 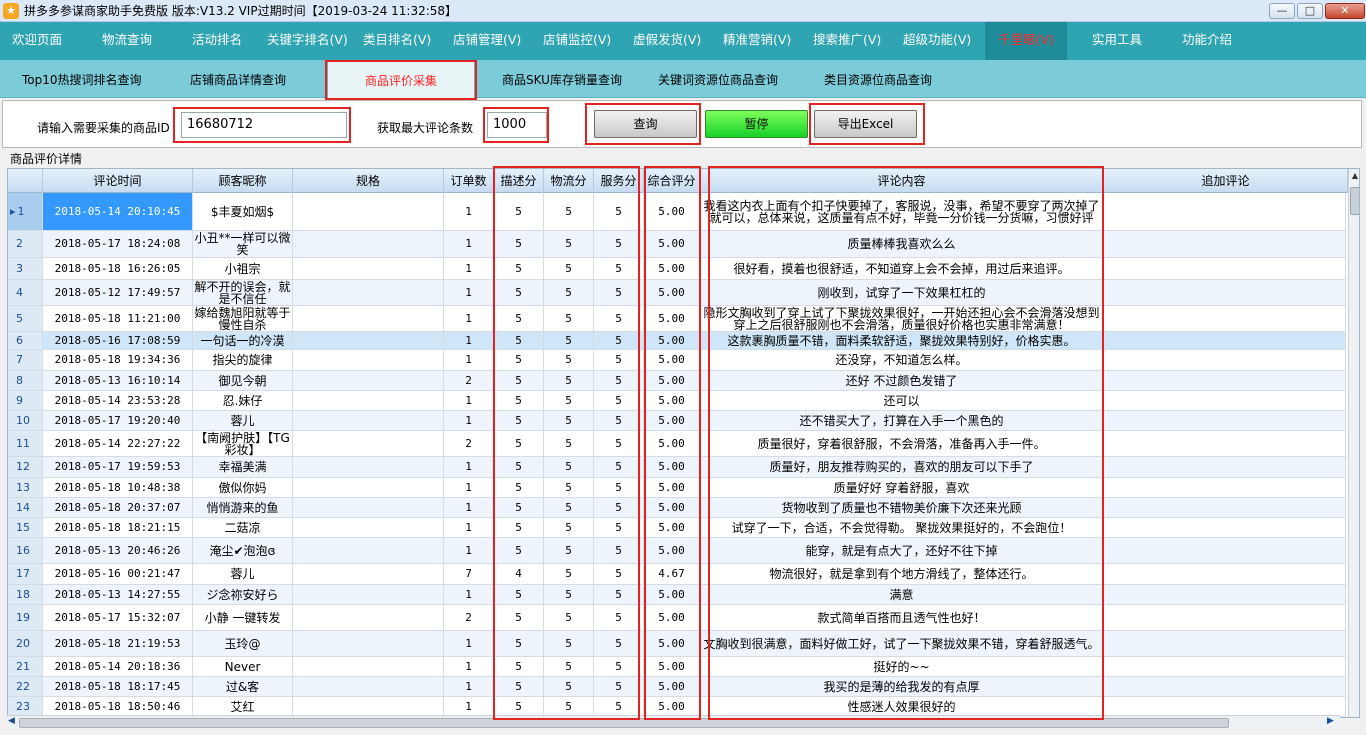 I want to click on max-comments-input: 1000, so click(x=517, y=125).